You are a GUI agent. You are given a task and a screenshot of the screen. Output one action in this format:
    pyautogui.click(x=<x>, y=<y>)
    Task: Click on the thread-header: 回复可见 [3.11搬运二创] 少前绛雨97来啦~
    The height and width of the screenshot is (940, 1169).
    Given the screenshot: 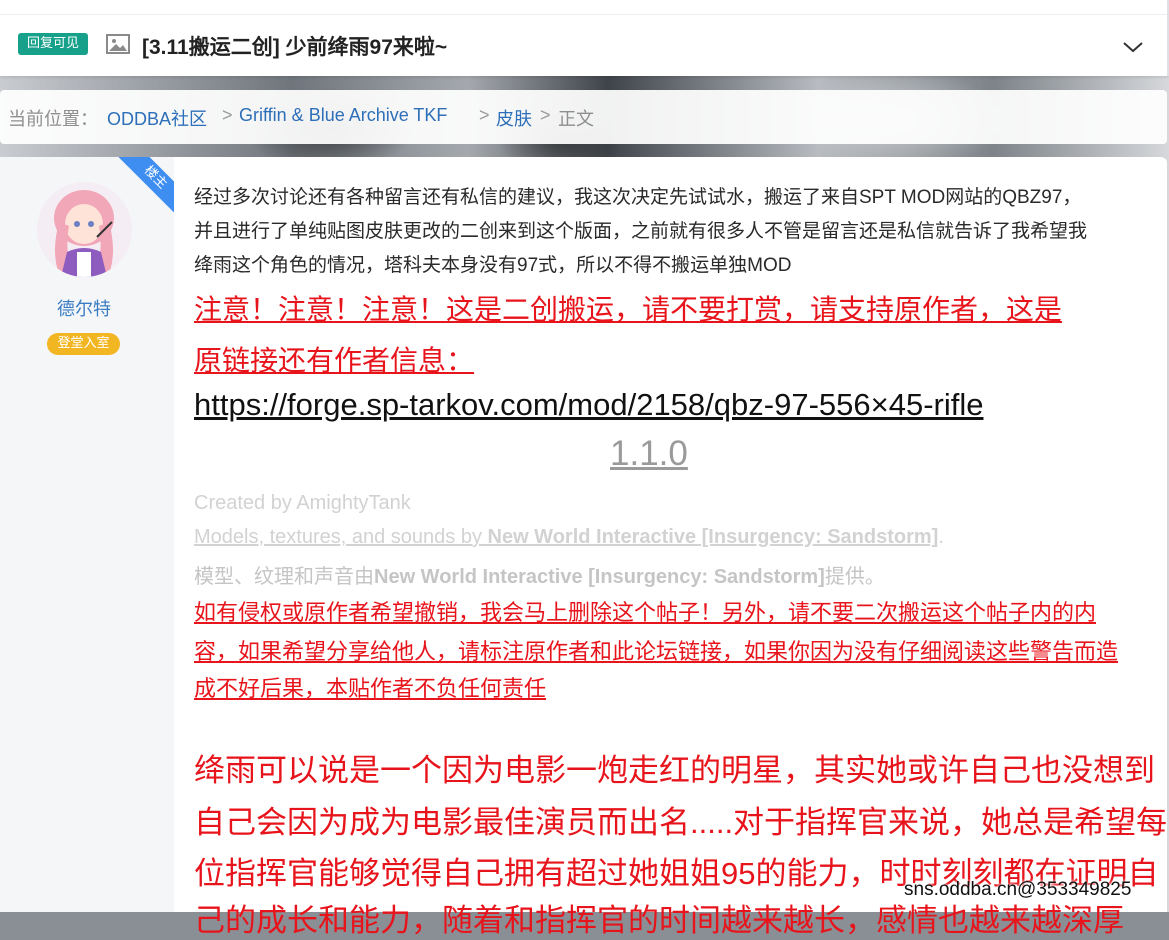 What is the action you would take?
    pyautogui.click(x=584, y=38)
    